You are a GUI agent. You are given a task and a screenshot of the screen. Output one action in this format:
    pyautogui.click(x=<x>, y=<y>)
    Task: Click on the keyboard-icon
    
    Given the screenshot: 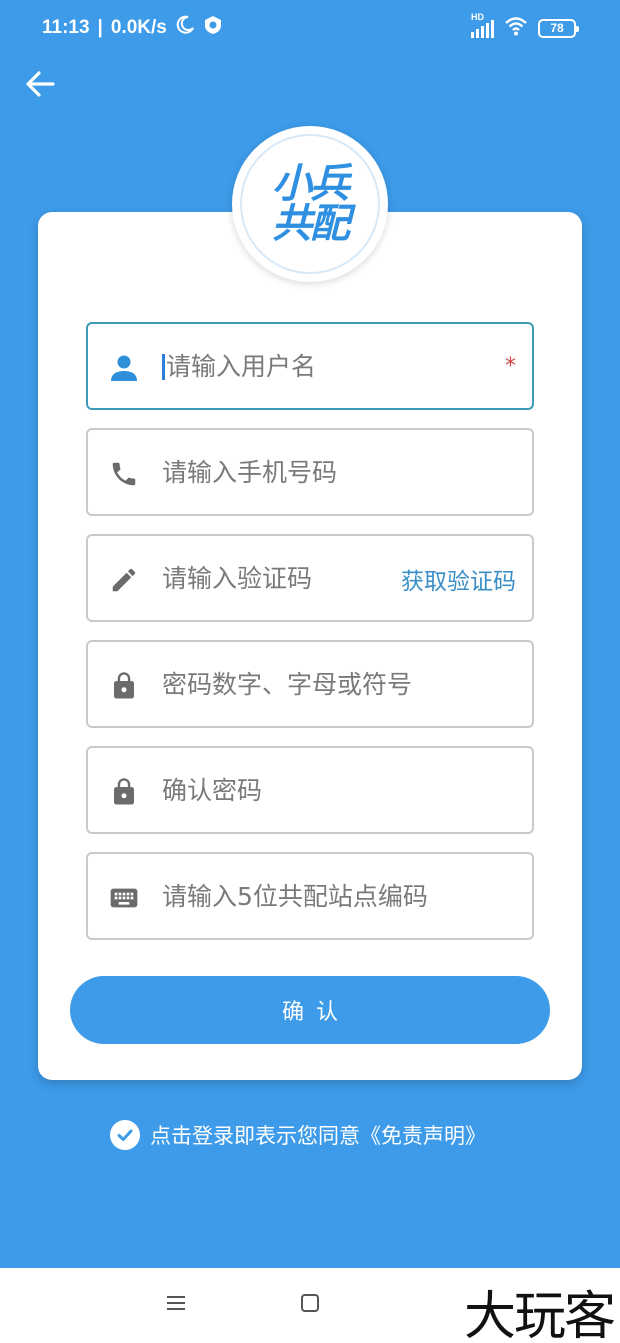 What is the action you would take?
    pyautogui.click(x=124, y=898)
    